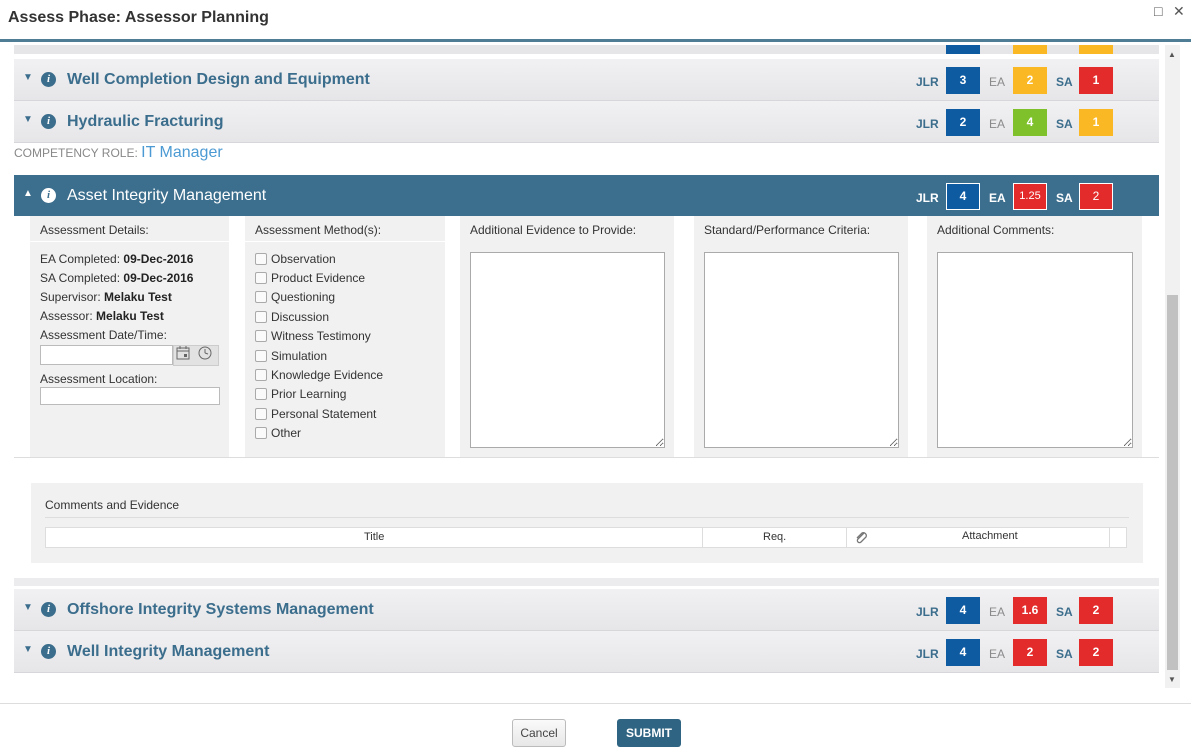  What do you see at coordinates (321, 336) in the screenshot?
I see `method-label: Witness Testimony` at bounding box center [321, 336].